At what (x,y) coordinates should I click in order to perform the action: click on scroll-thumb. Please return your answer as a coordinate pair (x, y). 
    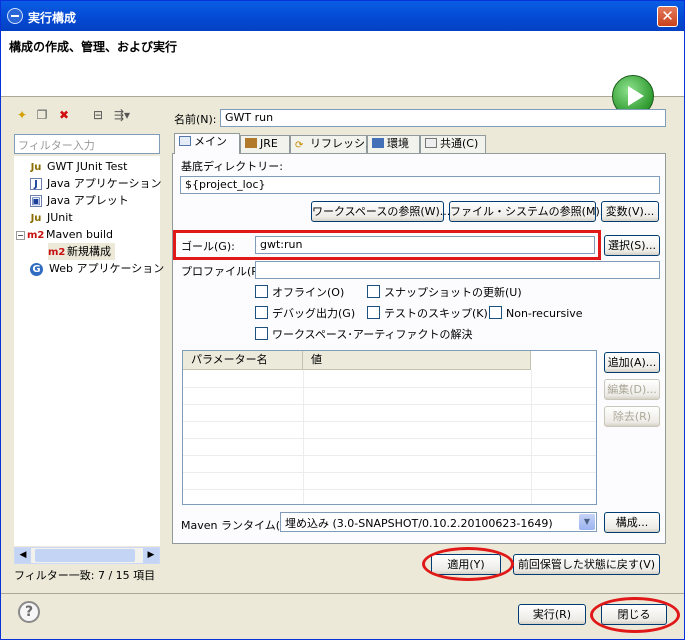
    Looking at the image, I should click on (85, 555).